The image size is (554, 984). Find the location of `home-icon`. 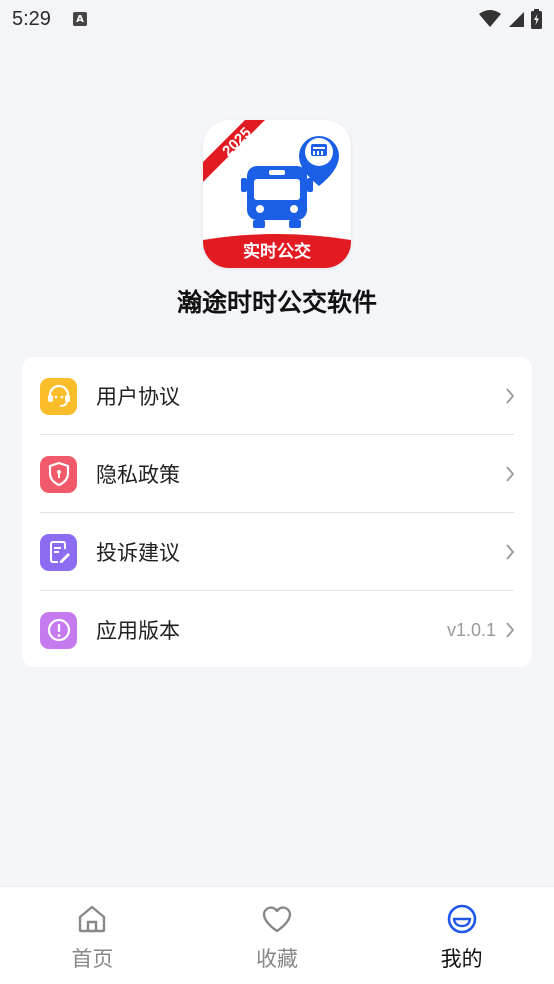

home-icon is located at coordinates (92, 919).